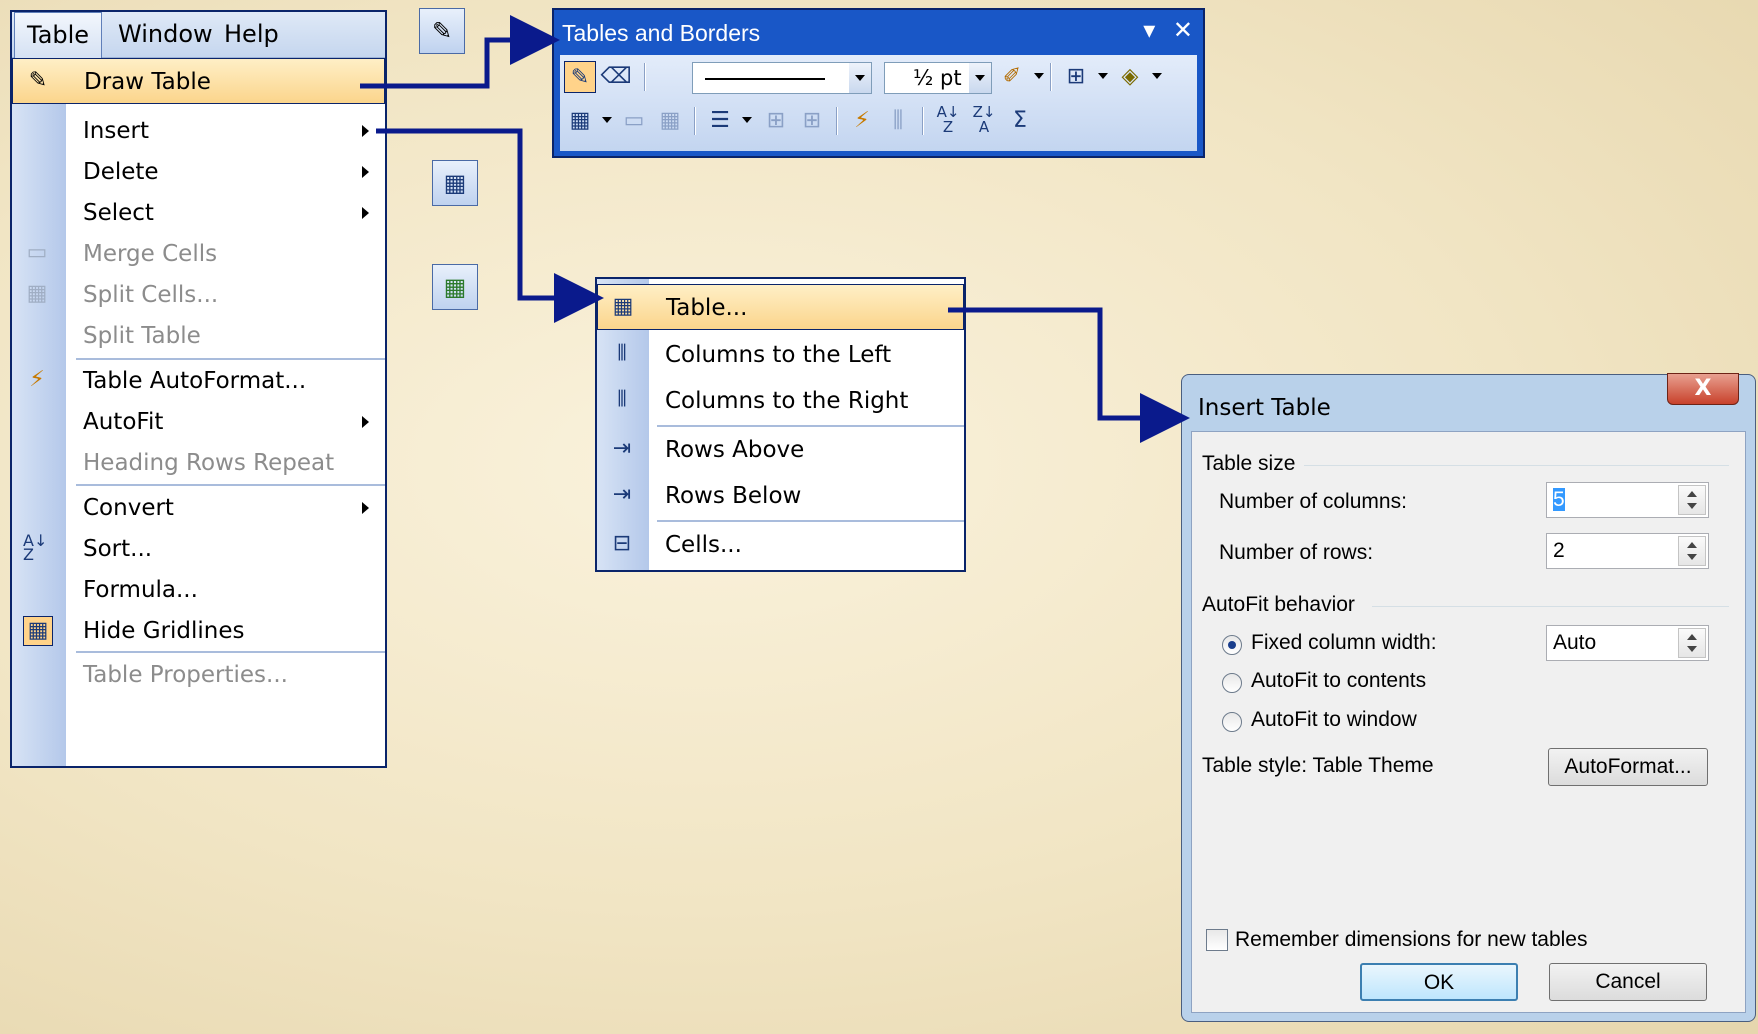 This screenshot has width=1758, height=1034. Describe the element at coordinates (1559, 550) in the screenshot. I see `rows-value: 2` at that location.